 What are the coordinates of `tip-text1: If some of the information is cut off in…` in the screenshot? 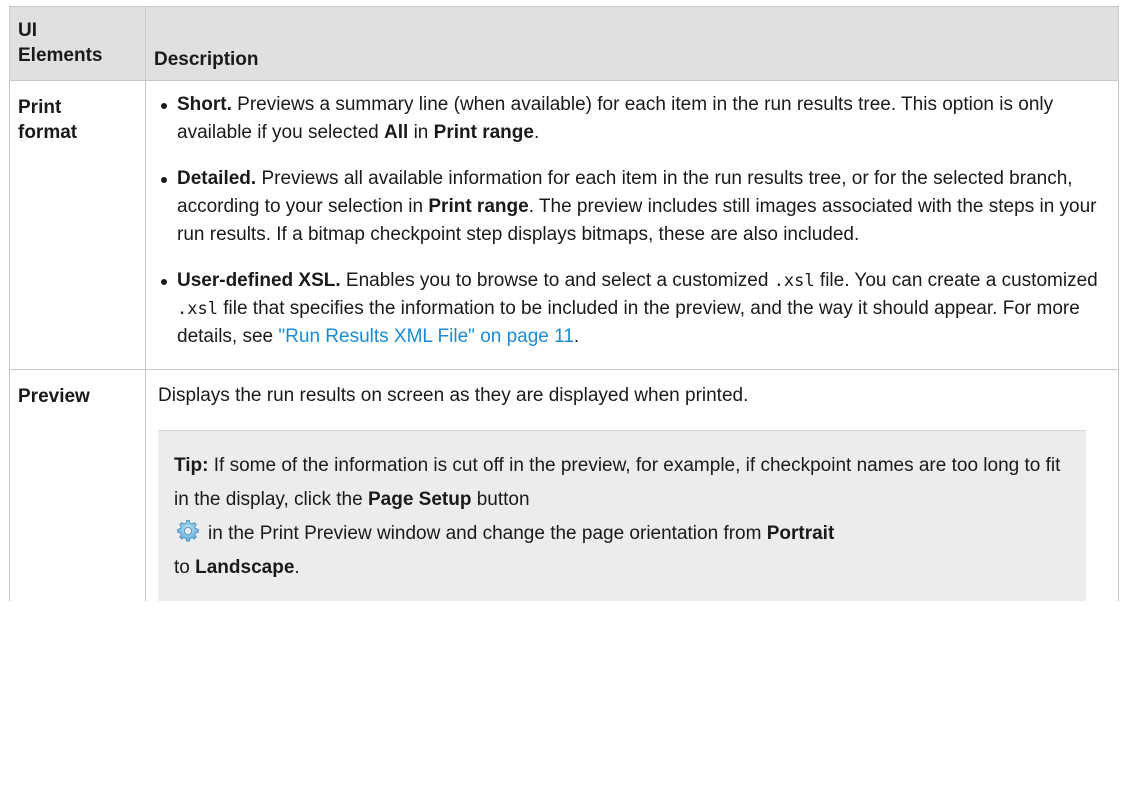 It's located at (617, 482).